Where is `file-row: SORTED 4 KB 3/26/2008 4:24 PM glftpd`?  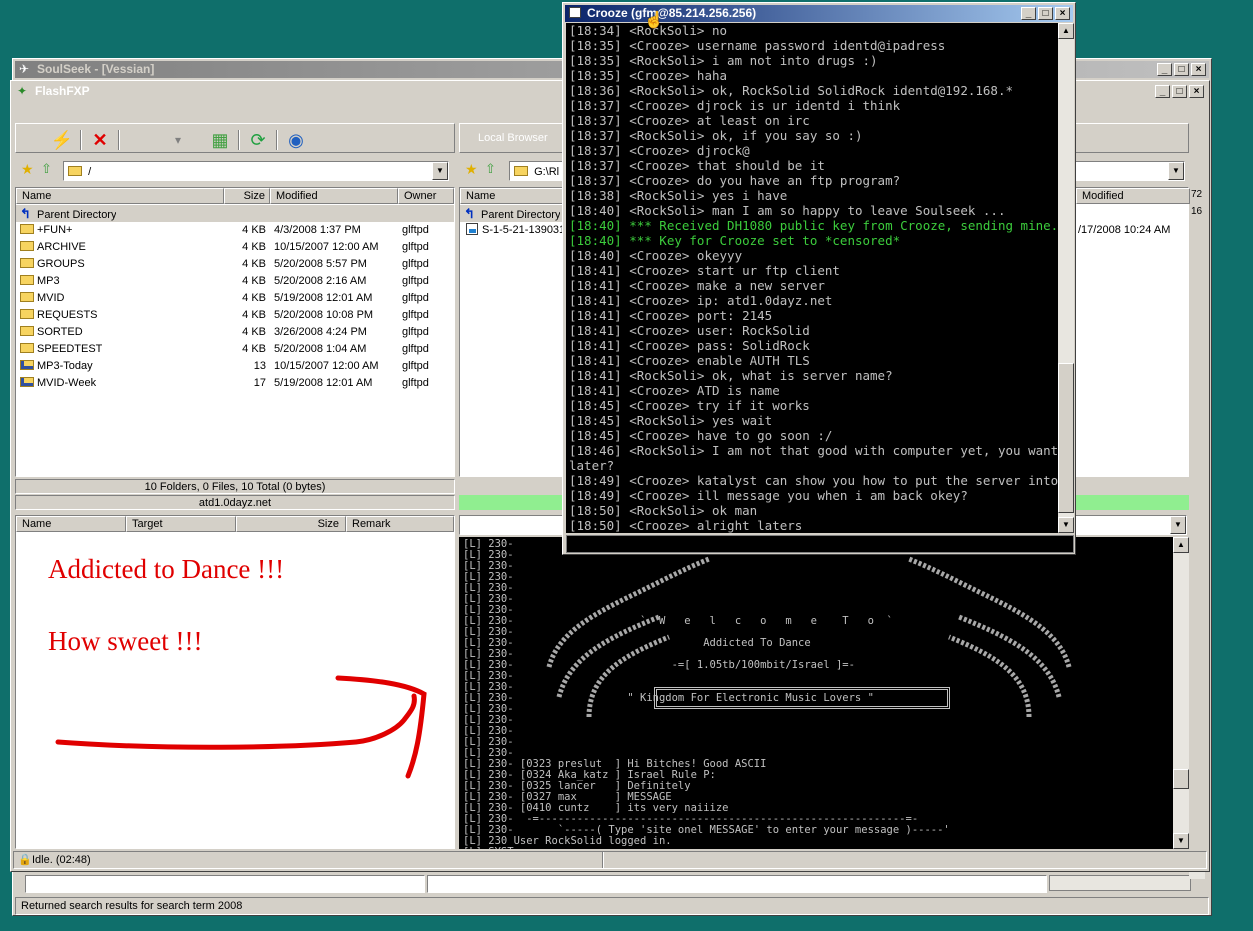 file-row: SORTED 4 KB 3/26/2008 4:24 PM glftpd is located at coordinates (235, 332).